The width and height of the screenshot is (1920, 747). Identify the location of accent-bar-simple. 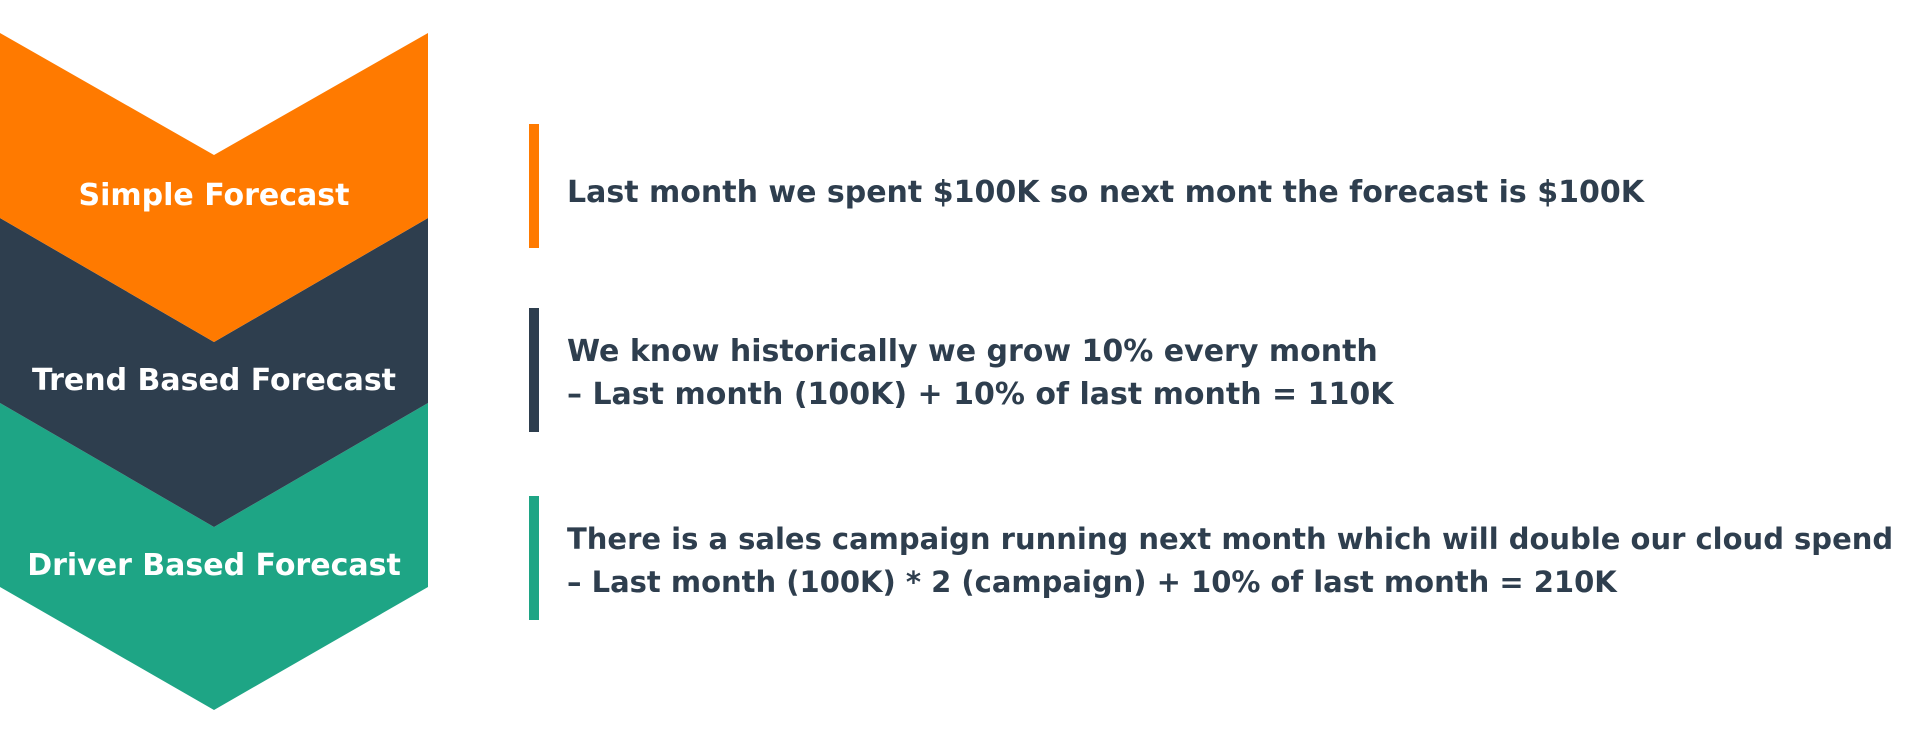
(534, 186).